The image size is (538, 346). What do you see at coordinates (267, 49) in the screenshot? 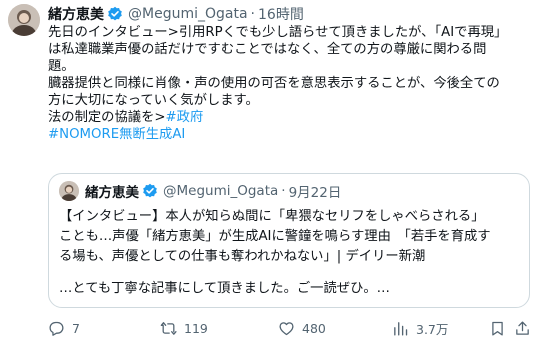
I see `tweet-text-line: は私達職業声優の話だけですむことではなく、全ての方の尊厳に関わる問` at bounding box center [267, 49].